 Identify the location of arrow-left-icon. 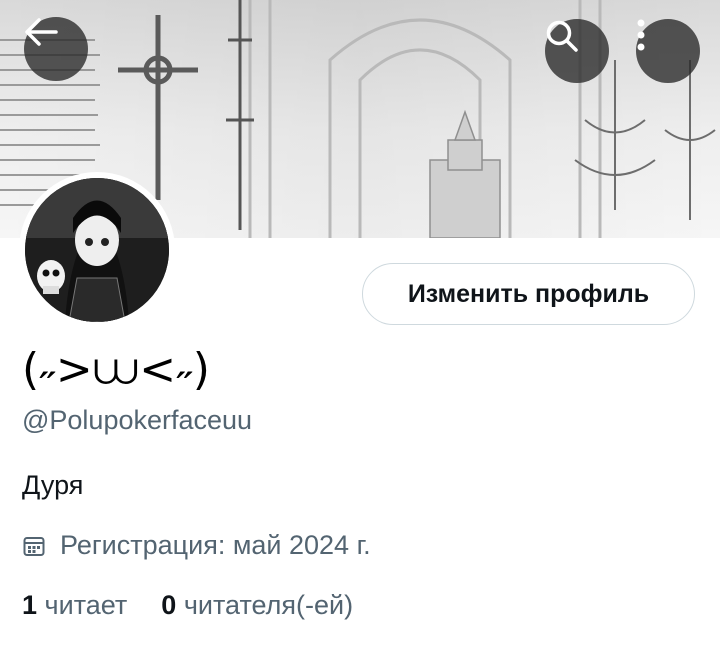
(41, 32).